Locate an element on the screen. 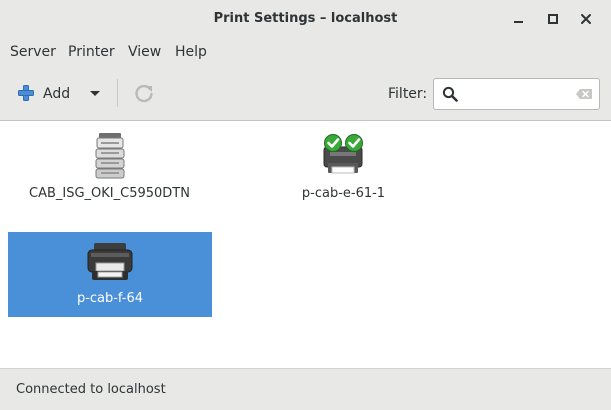  network-printer-icon is located at coordinates (110, 156).